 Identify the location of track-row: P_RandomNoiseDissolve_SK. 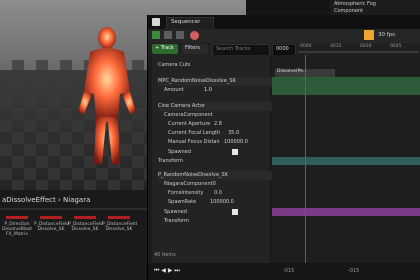
(217, 175).